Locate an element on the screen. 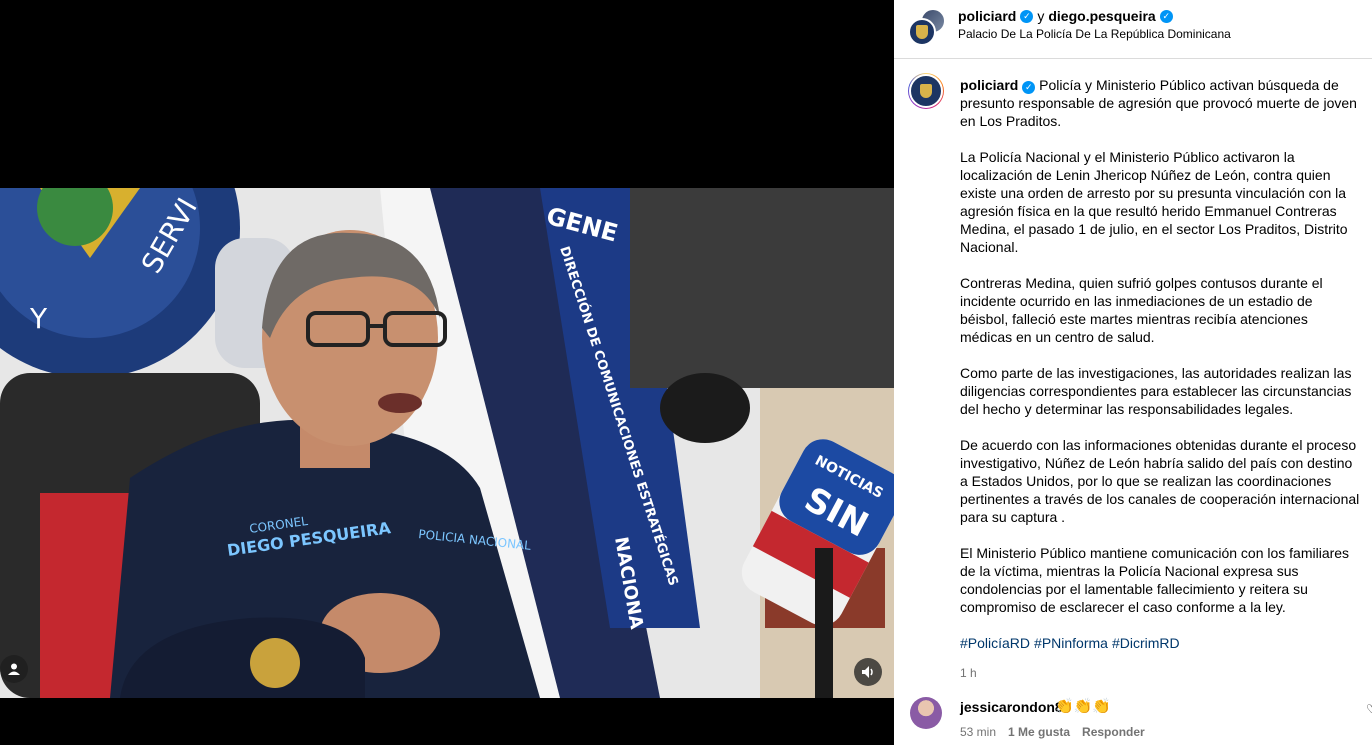 The image size is (1372, 745). comment-text: 👏👏👏 is located at coordinates (1083, 706).